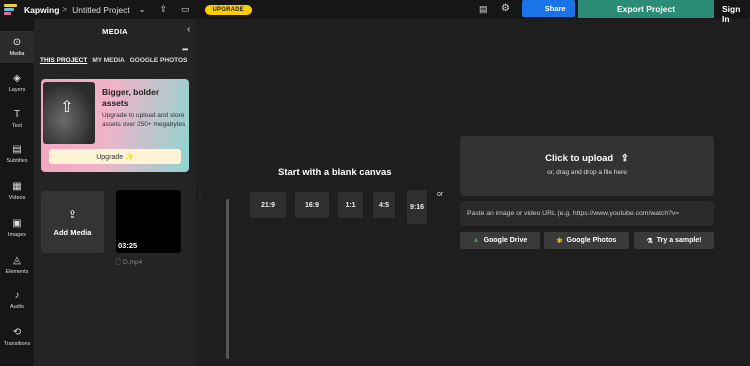 This screenshot has height=366, width=750. Describe the element at coordinates (646, 9) in the screenshot. I see `export-project-button: Export Project` at that location.